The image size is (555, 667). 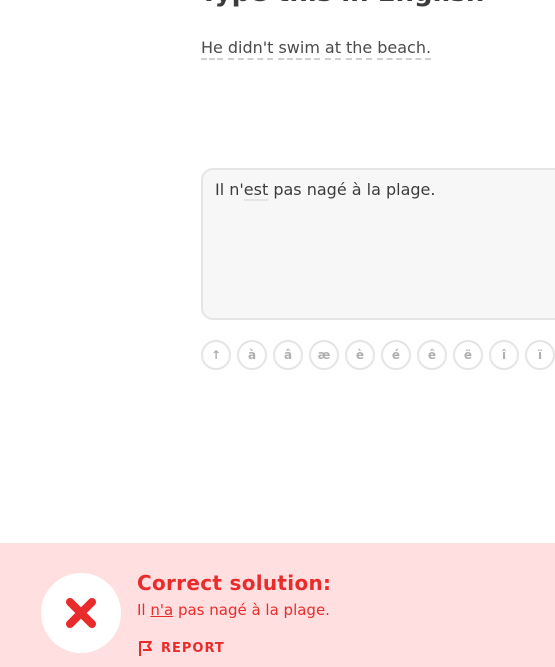 I want to click on special-characters-bar: ↑ à â æ è é ê ë î ï, so click(x=378, y=355).